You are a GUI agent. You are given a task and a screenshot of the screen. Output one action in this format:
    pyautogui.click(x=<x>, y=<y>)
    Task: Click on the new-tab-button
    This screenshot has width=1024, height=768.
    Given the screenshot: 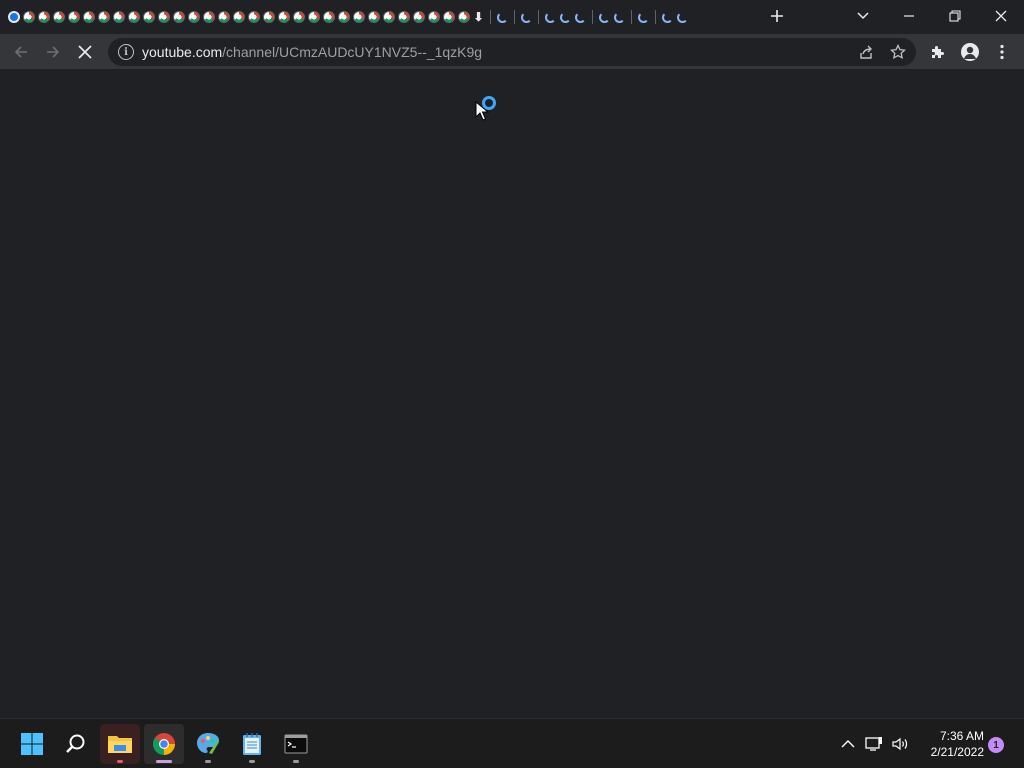 What is the action you would take?
    pyautogui.click(x=777, y=16)
    